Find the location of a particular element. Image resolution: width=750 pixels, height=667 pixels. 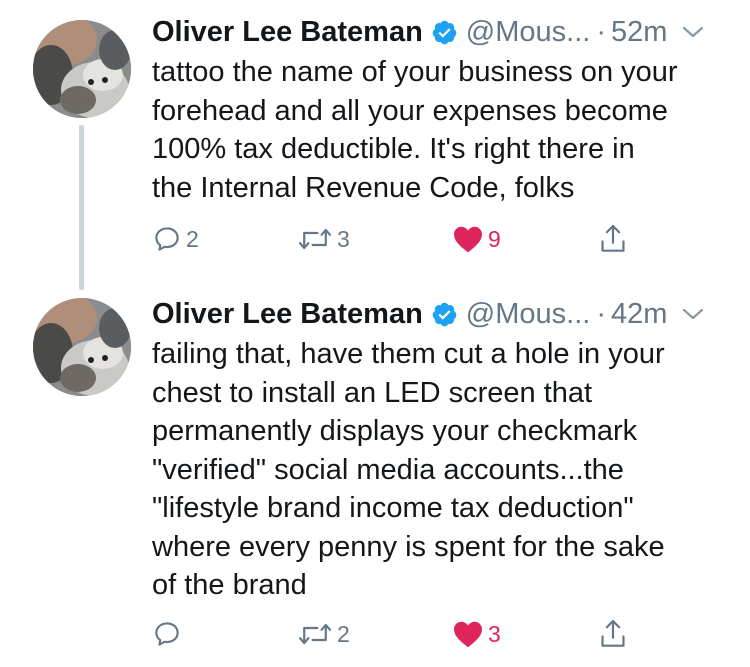

tweet-text-line: permanently displays your checkmark is located at coordinates (395, 431).